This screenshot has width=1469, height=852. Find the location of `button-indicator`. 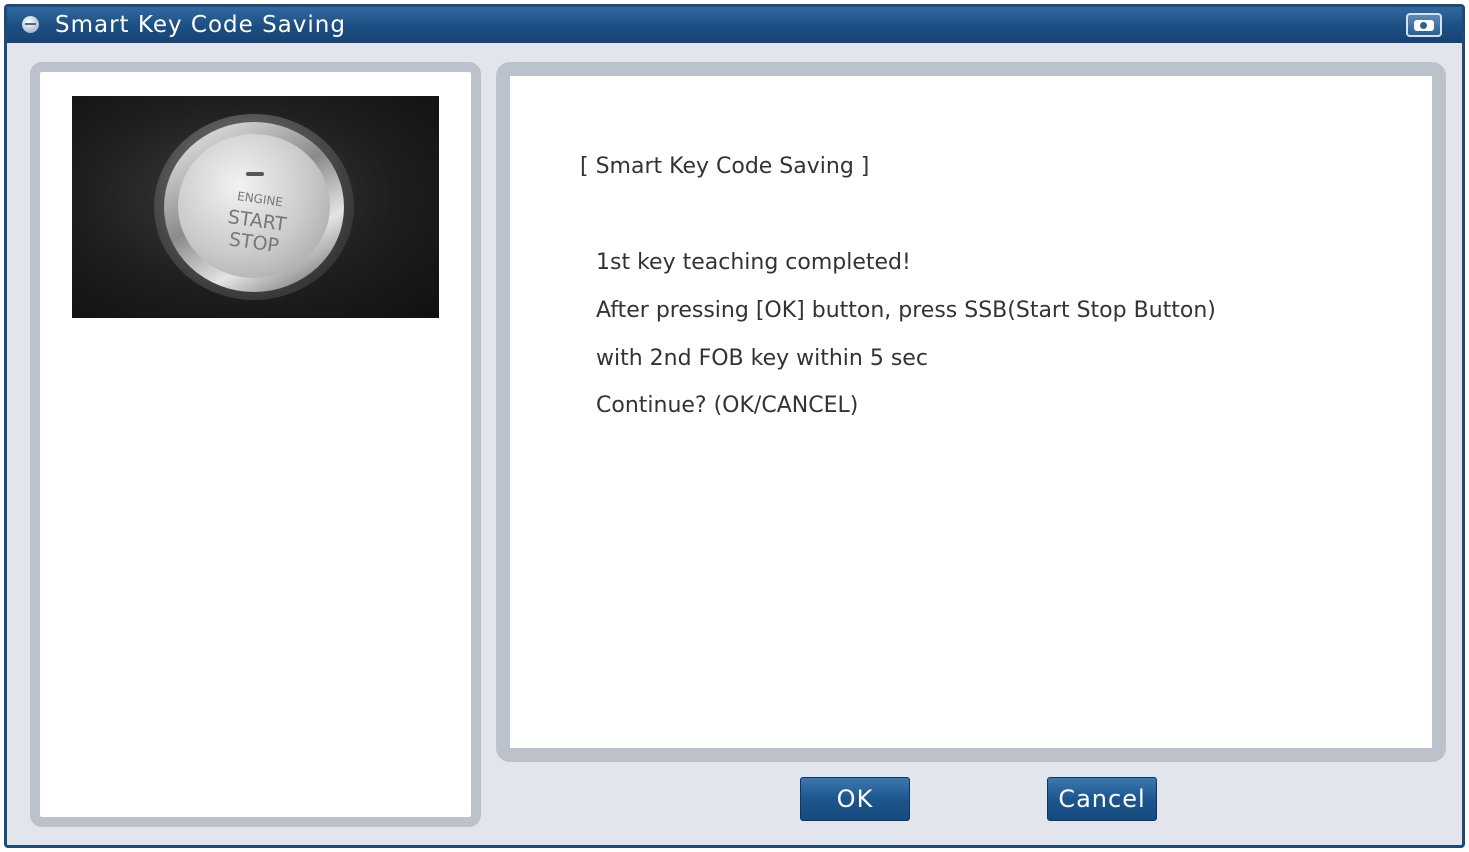

button-indicator is located at coordinates (255, 174).